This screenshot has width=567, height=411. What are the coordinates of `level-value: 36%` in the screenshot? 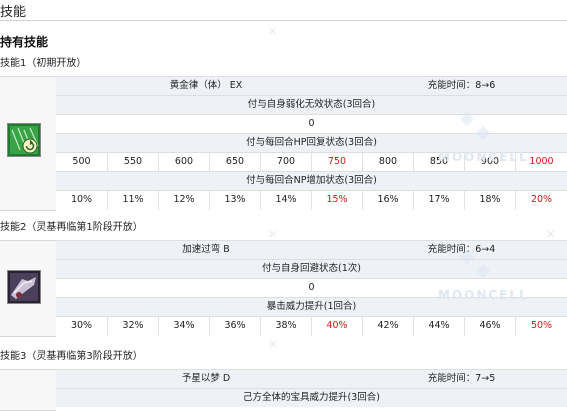 It's located at (234, 326).